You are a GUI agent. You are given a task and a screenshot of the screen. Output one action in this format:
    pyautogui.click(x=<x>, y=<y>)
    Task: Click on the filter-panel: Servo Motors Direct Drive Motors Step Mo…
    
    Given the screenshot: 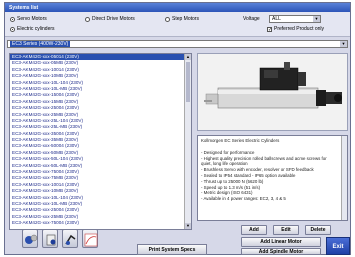 What is the action you would take?
    pyautogui.click(x=177, y=24)
    